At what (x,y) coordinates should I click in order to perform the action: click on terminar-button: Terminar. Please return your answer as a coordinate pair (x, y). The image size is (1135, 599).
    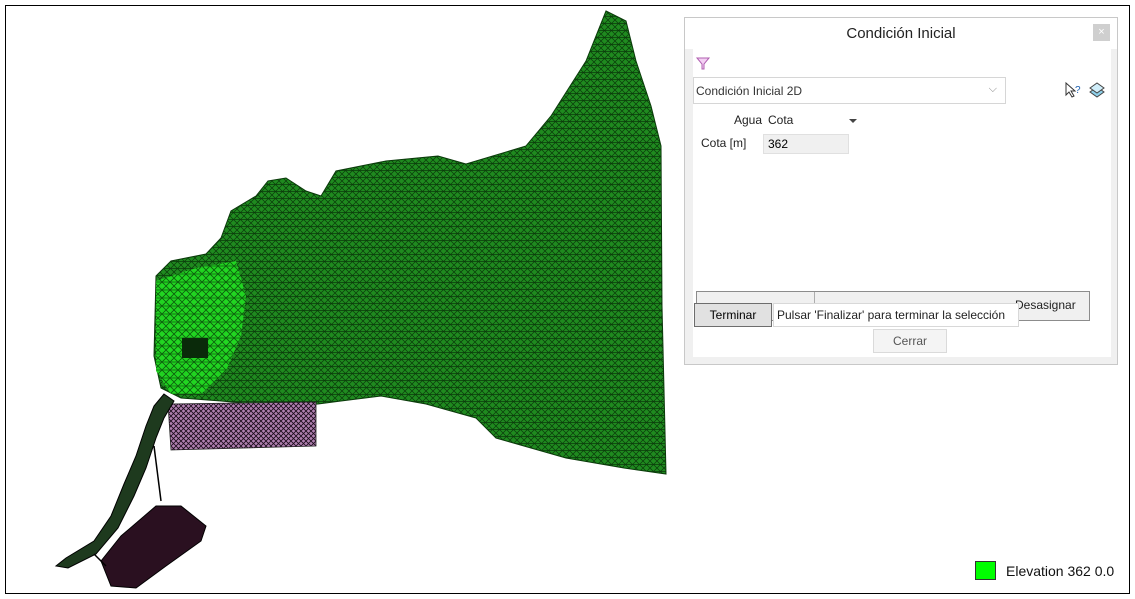
    Looking at the image, I should click on (733, 315).